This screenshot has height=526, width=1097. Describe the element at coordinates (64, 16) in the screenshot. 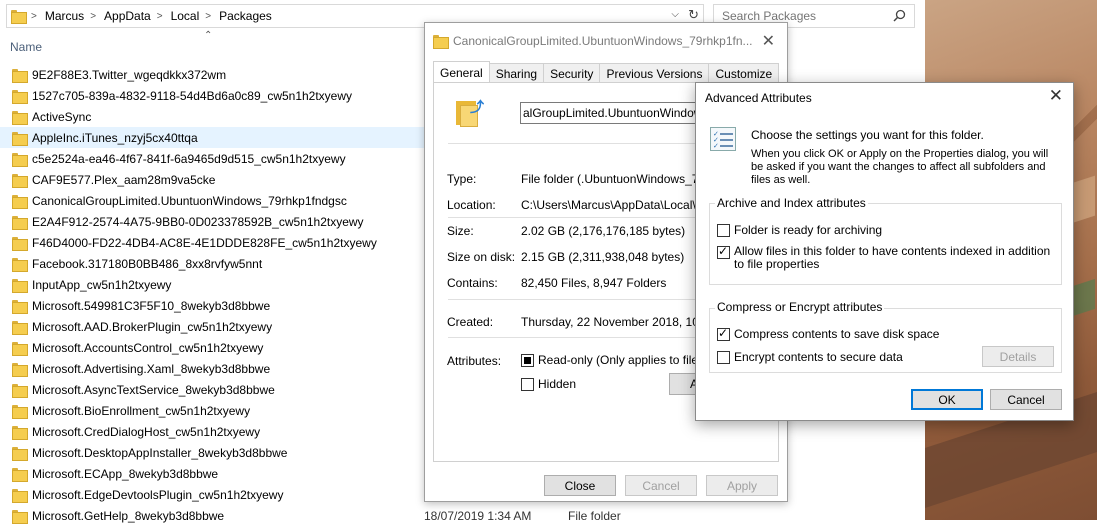

I see `breadcrumb-item: Marcus` at that location.